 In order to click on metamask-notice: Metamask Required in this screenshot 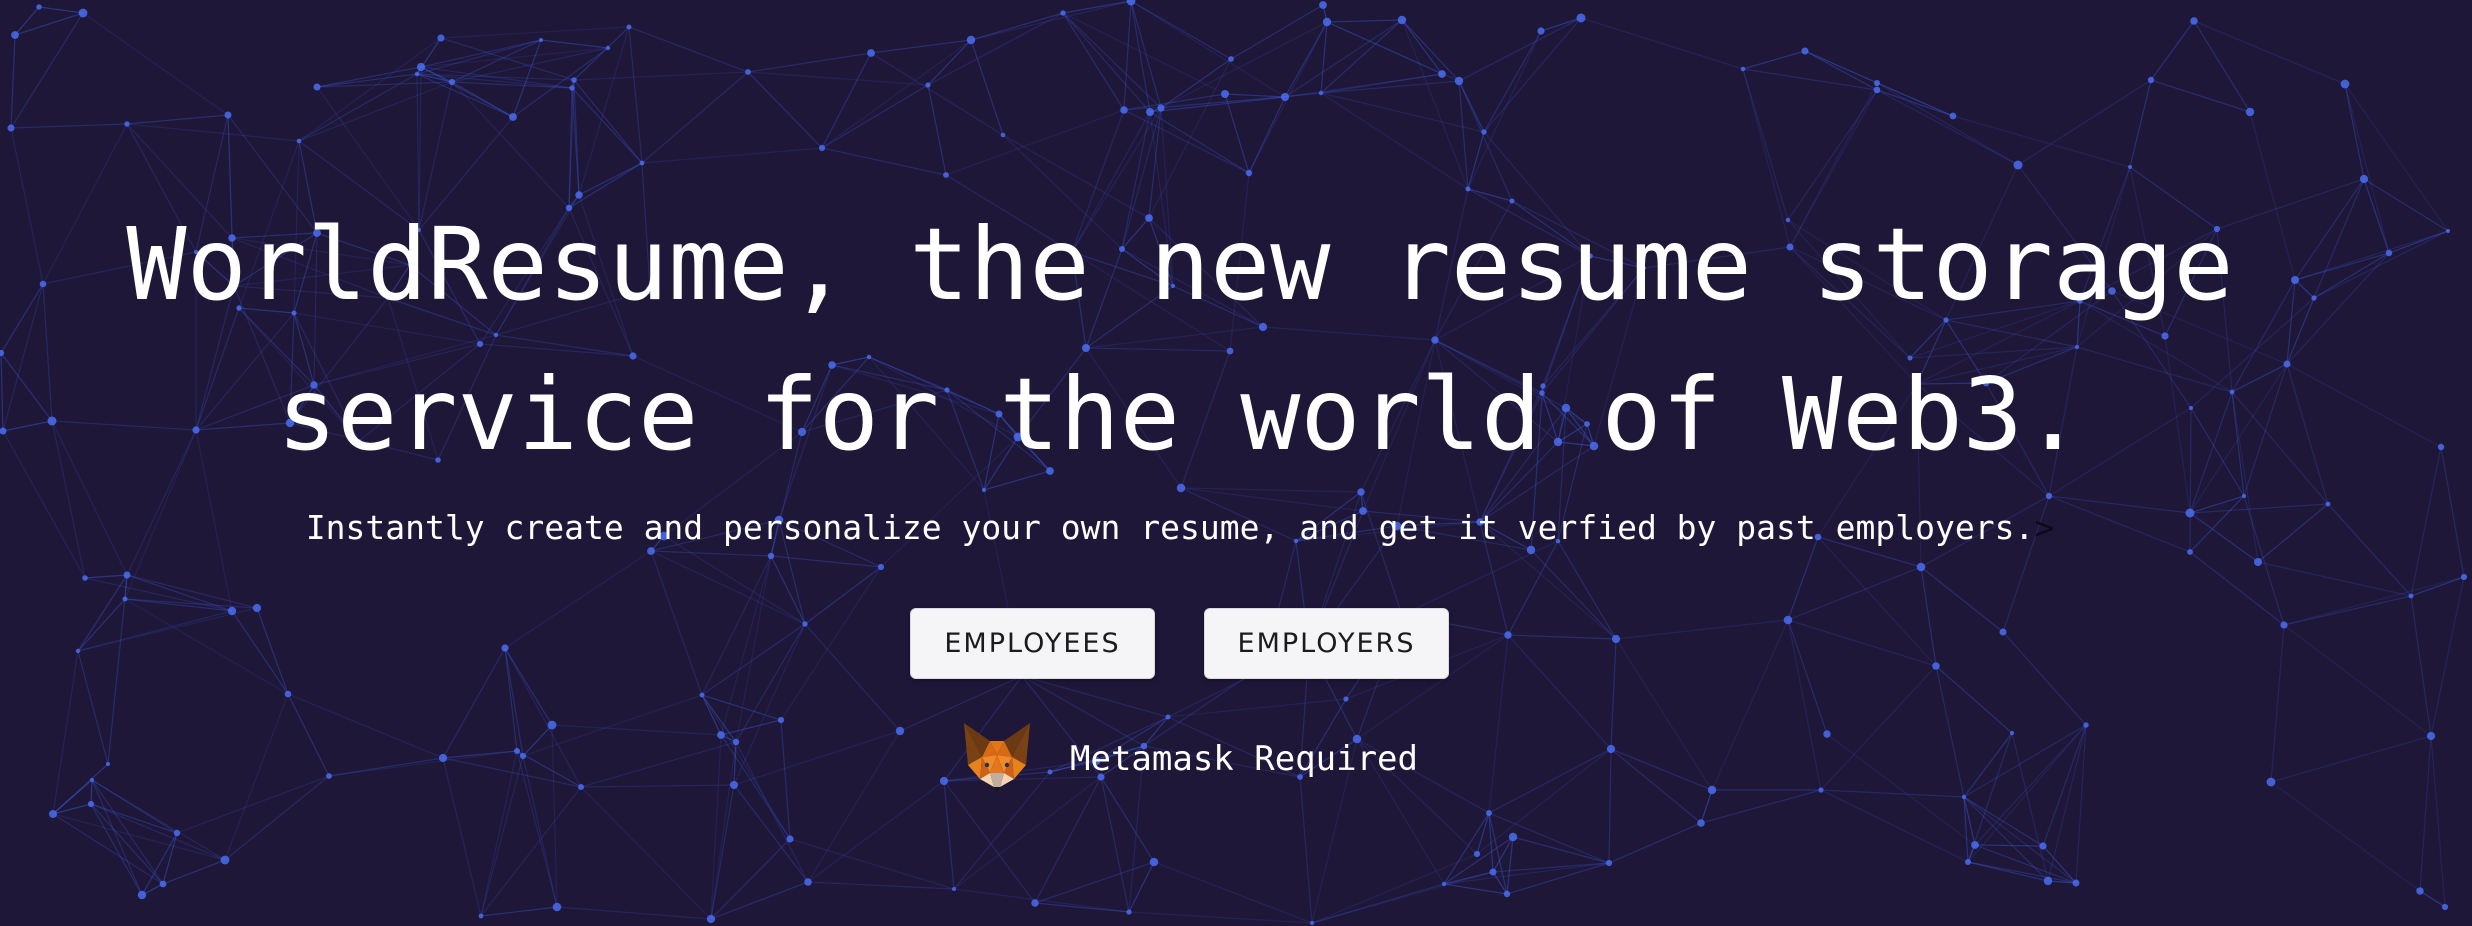, I will do `click(1189, 759)`.